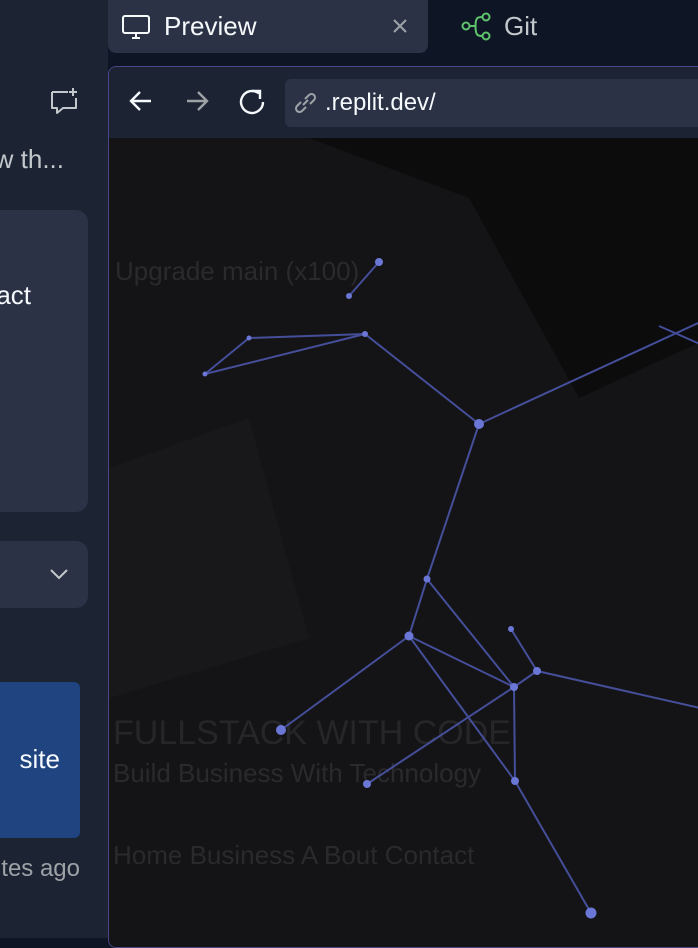  I want to click on back-button, so click(141, 101).